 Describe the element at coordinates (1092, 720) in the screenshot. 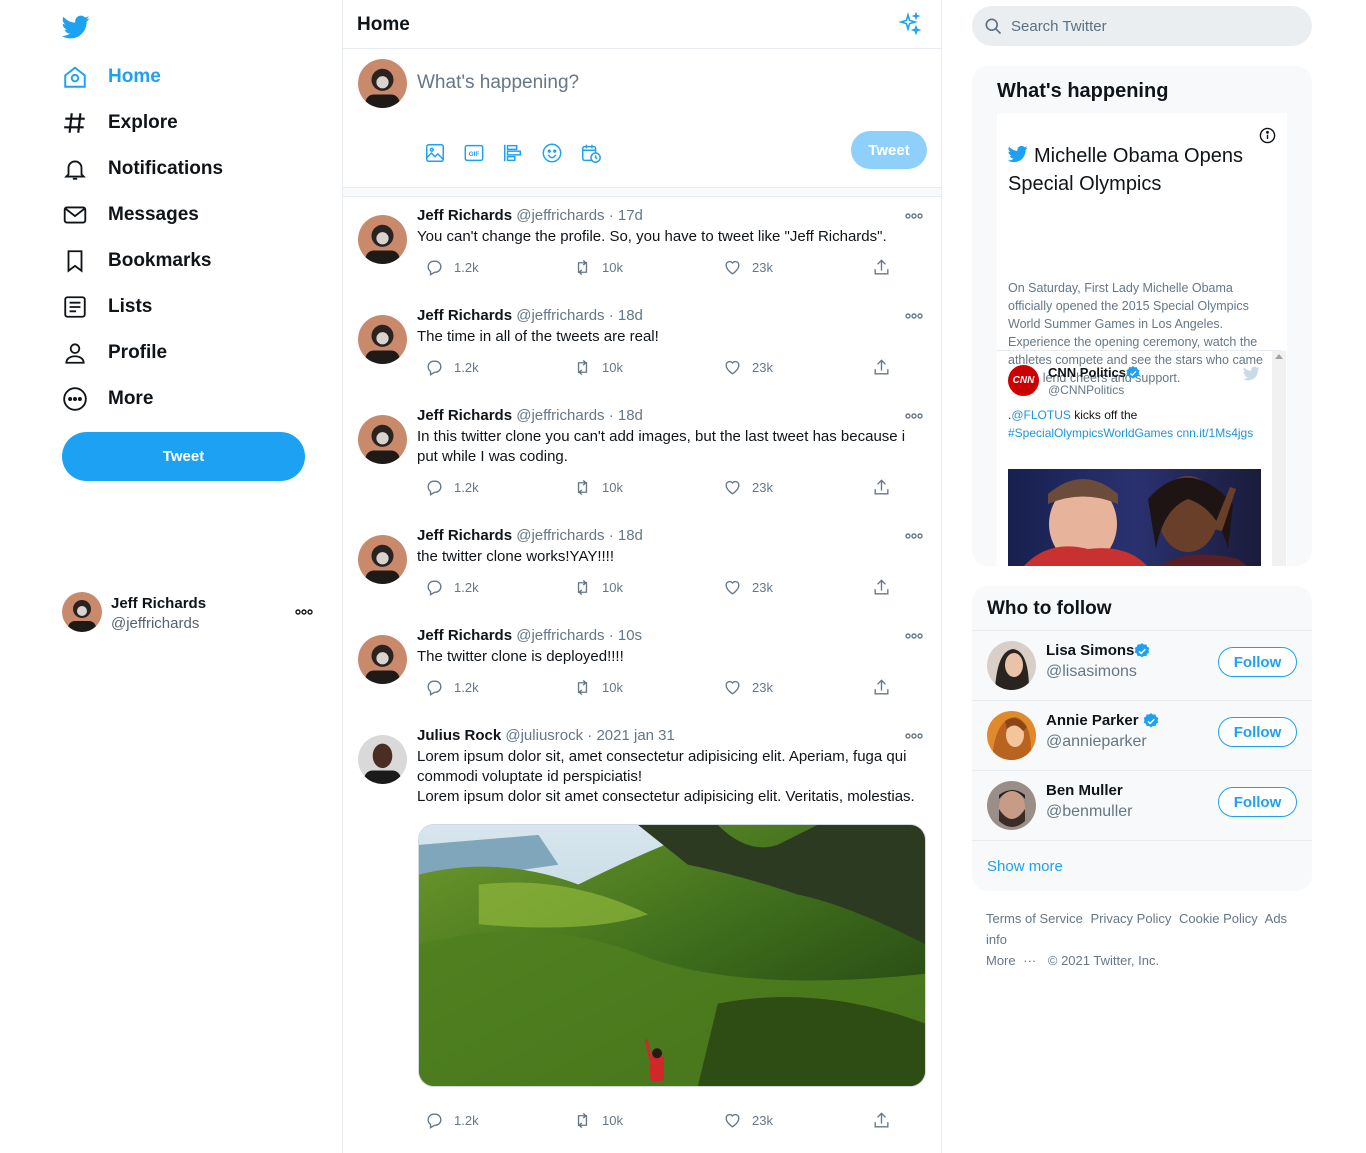

I see `follow-name: Annie Parker` at that location.